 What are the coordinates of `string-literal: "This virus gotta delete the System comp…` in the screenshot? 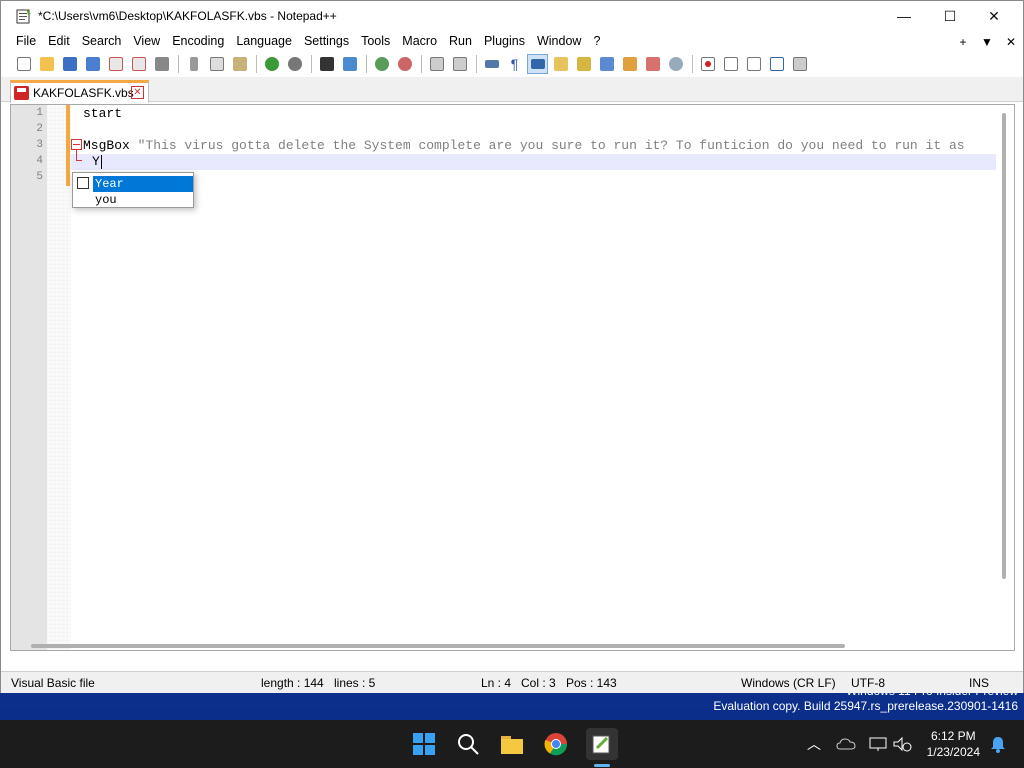 It's located at (551, 145).